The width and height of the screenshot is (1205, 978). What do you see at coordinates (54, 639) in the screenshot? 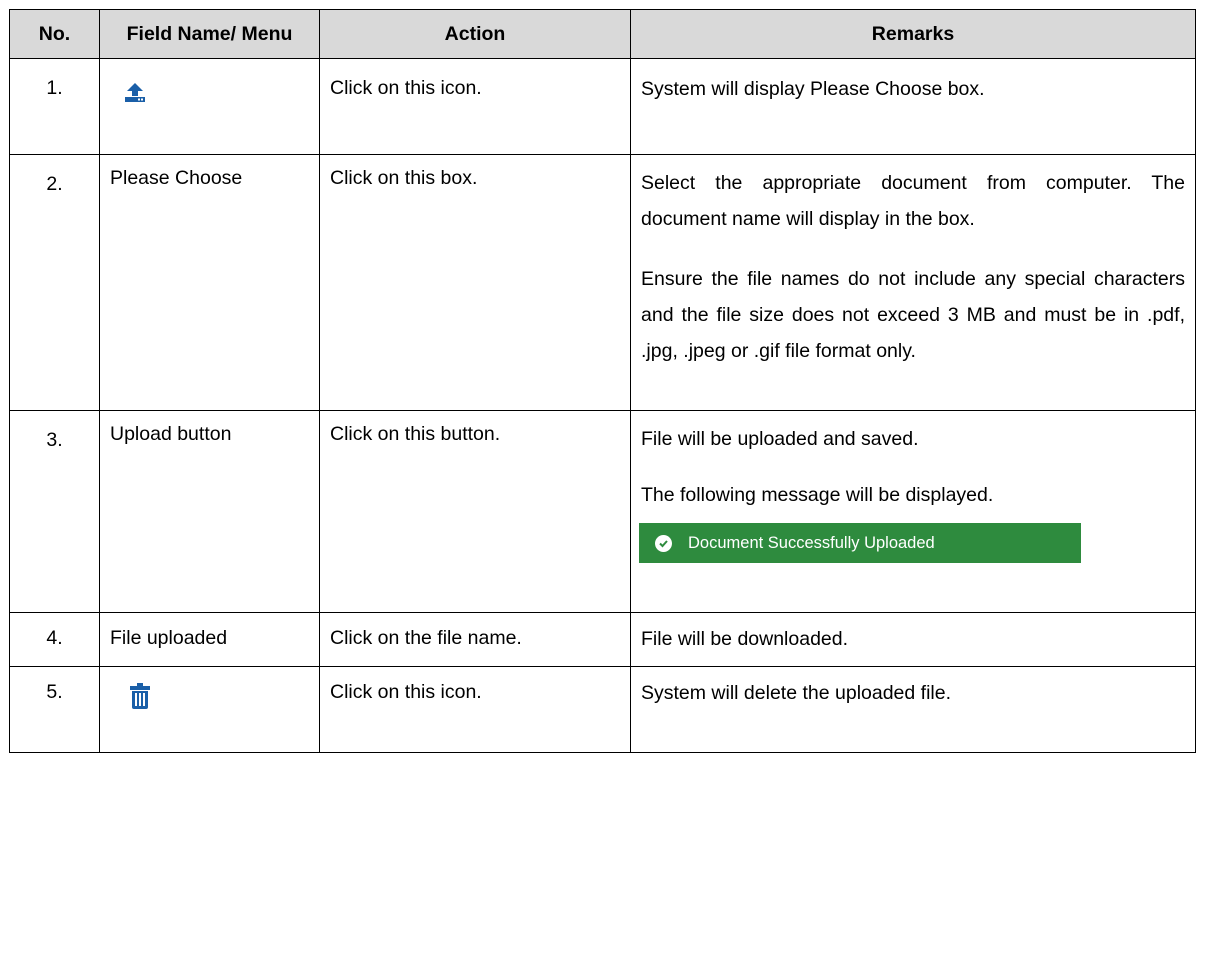
I see `row-number: 4.` at bounding box center [54, 639].